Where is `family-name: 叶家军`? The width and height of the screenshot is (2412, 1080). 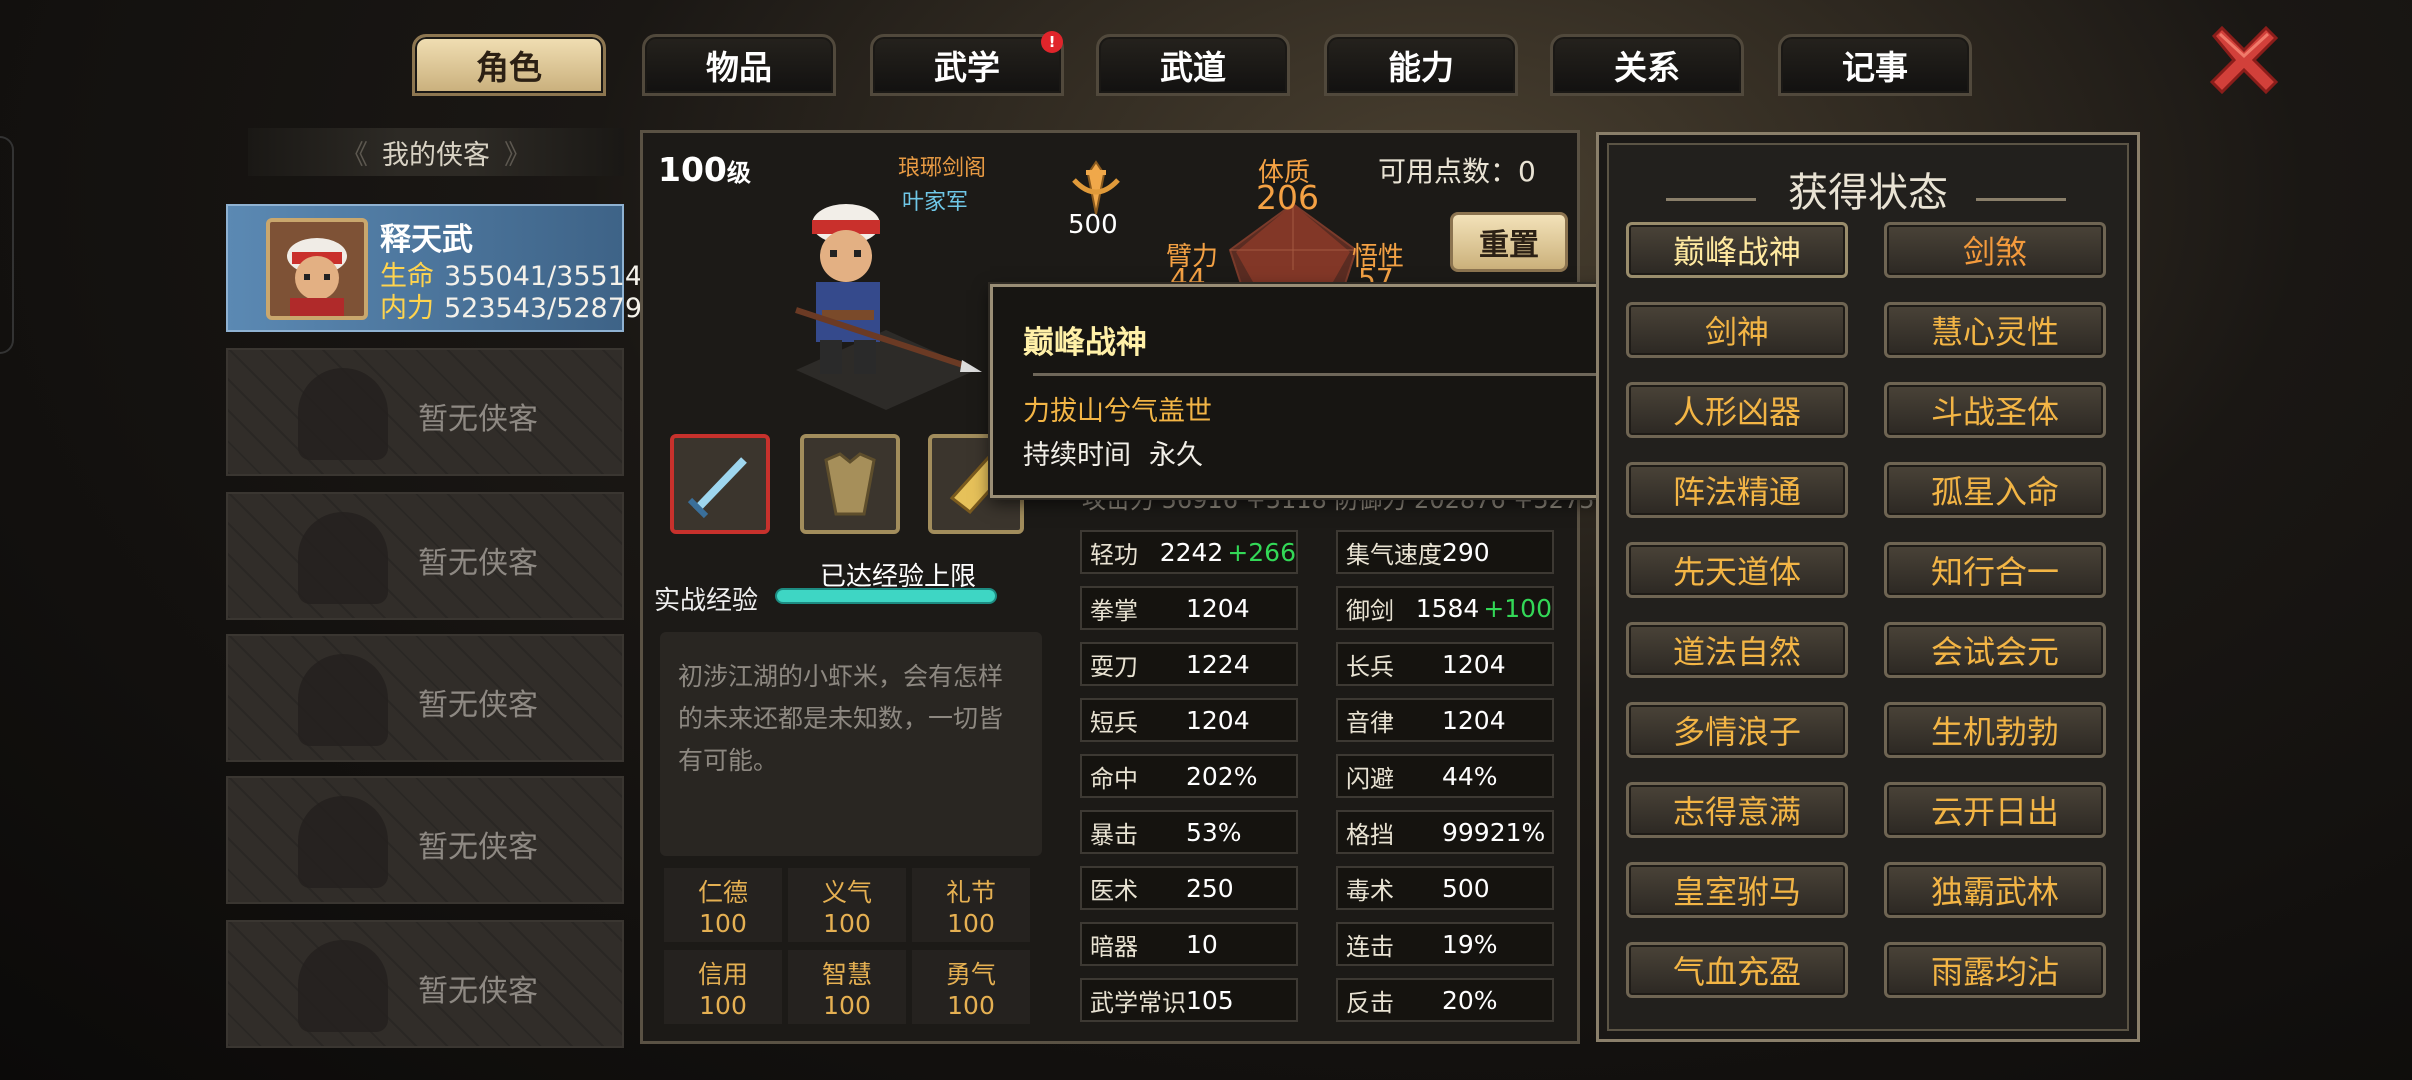 family-name: 叶家军 is located at coordinates (935, 202).